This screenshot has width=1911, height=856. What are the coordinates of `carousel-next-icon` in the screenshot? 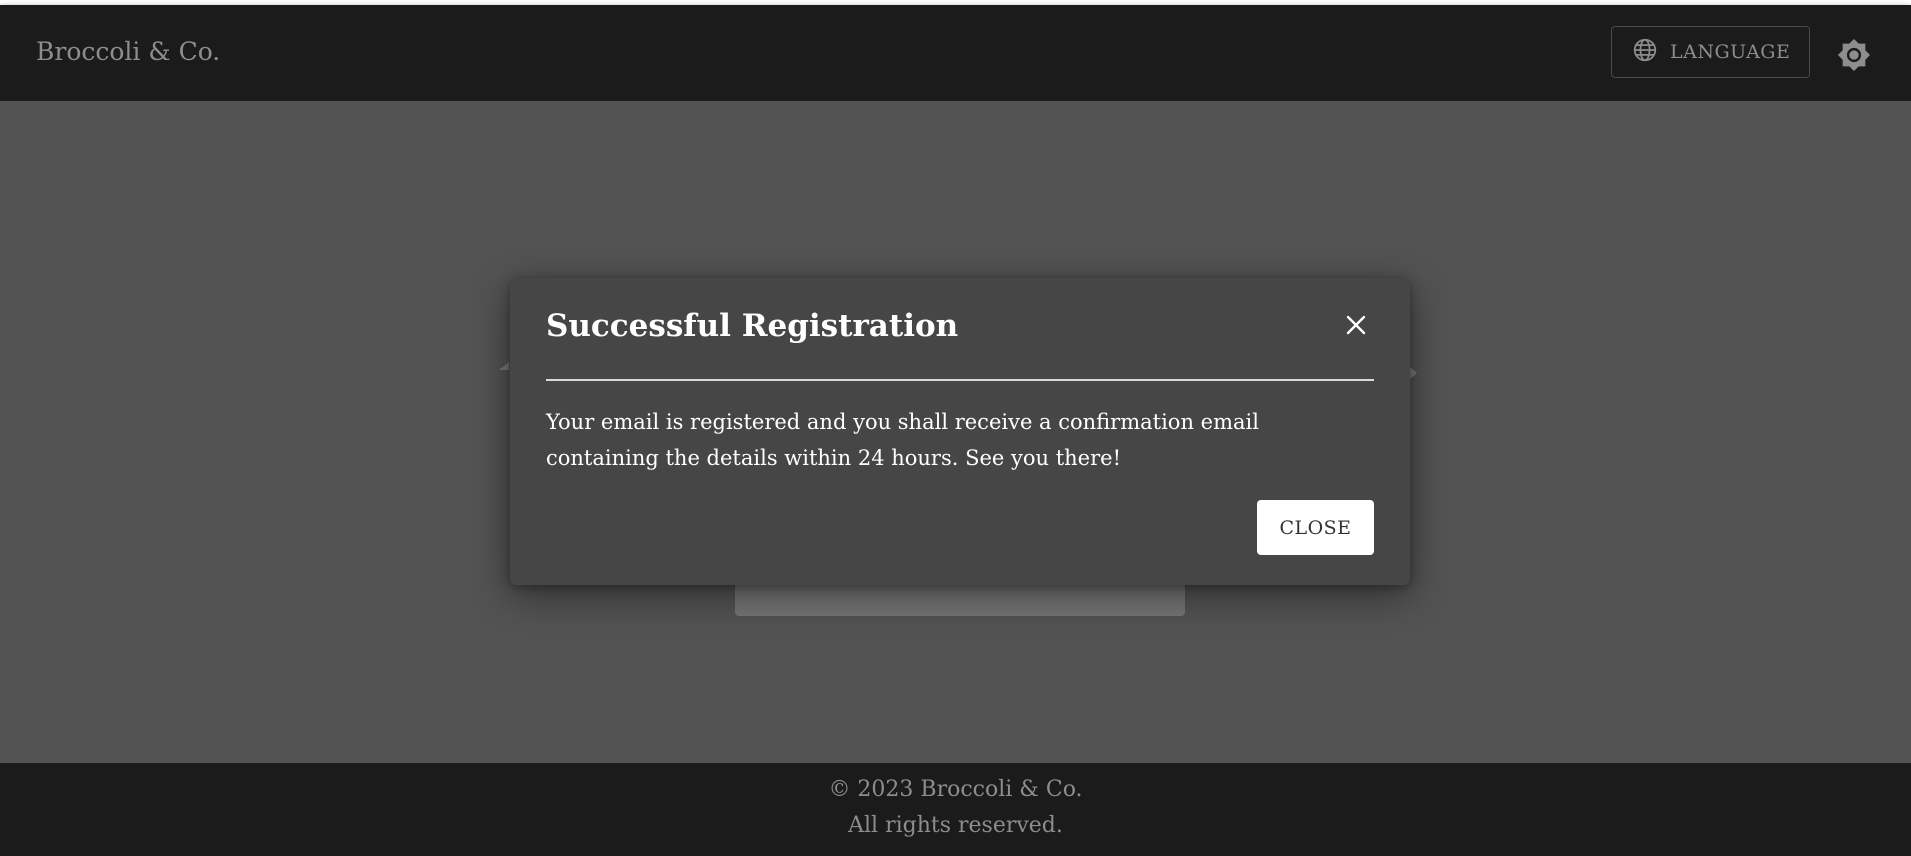 It's located at (1413, 373).